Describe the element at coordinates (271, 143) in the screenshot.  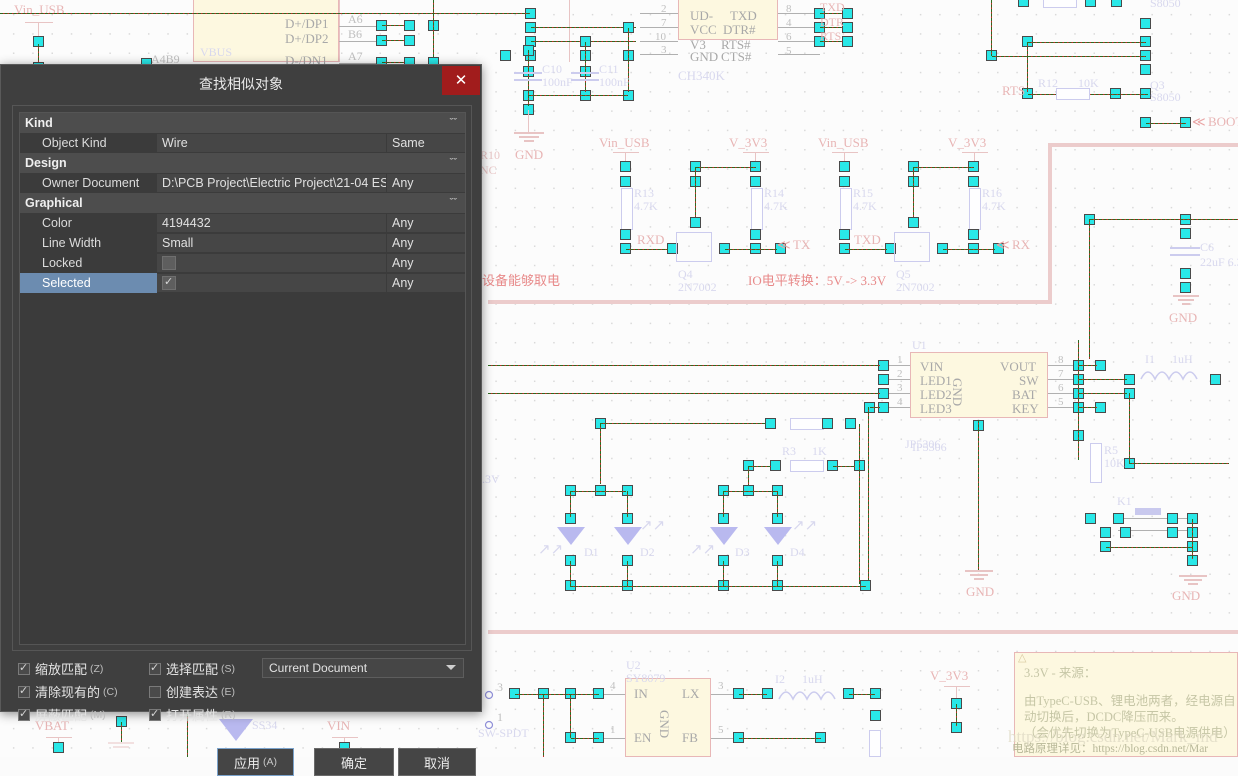
I see `criteria-value: Wire` at that location.